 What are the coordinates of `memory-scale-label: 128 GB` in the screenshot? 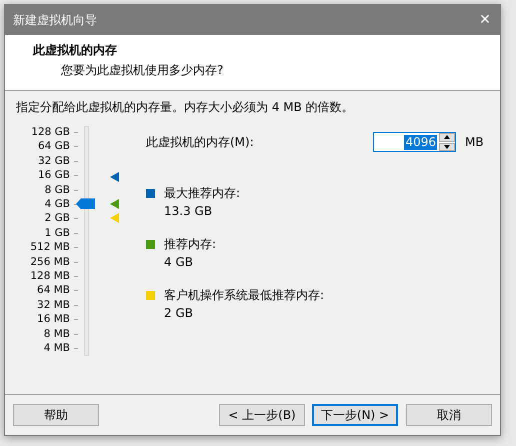 It's located at (50, 132).